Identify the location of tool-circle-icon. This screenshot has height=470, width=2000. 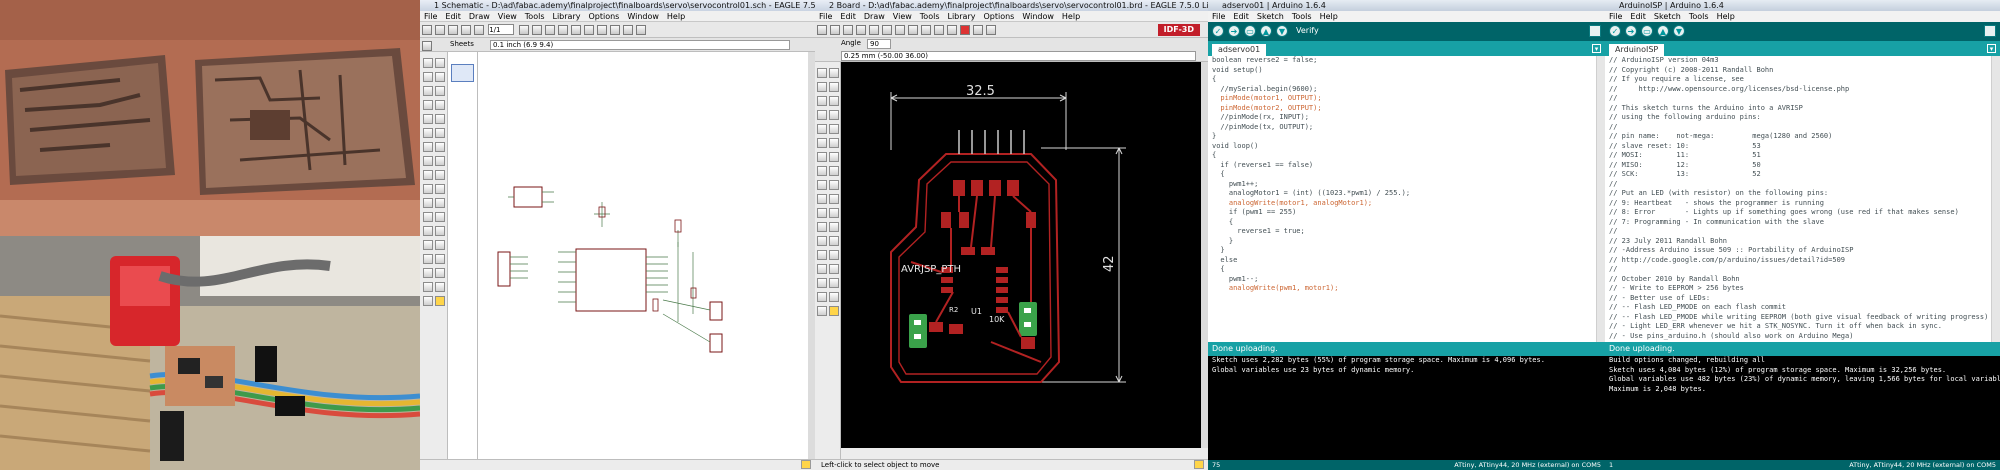
(834, 227).